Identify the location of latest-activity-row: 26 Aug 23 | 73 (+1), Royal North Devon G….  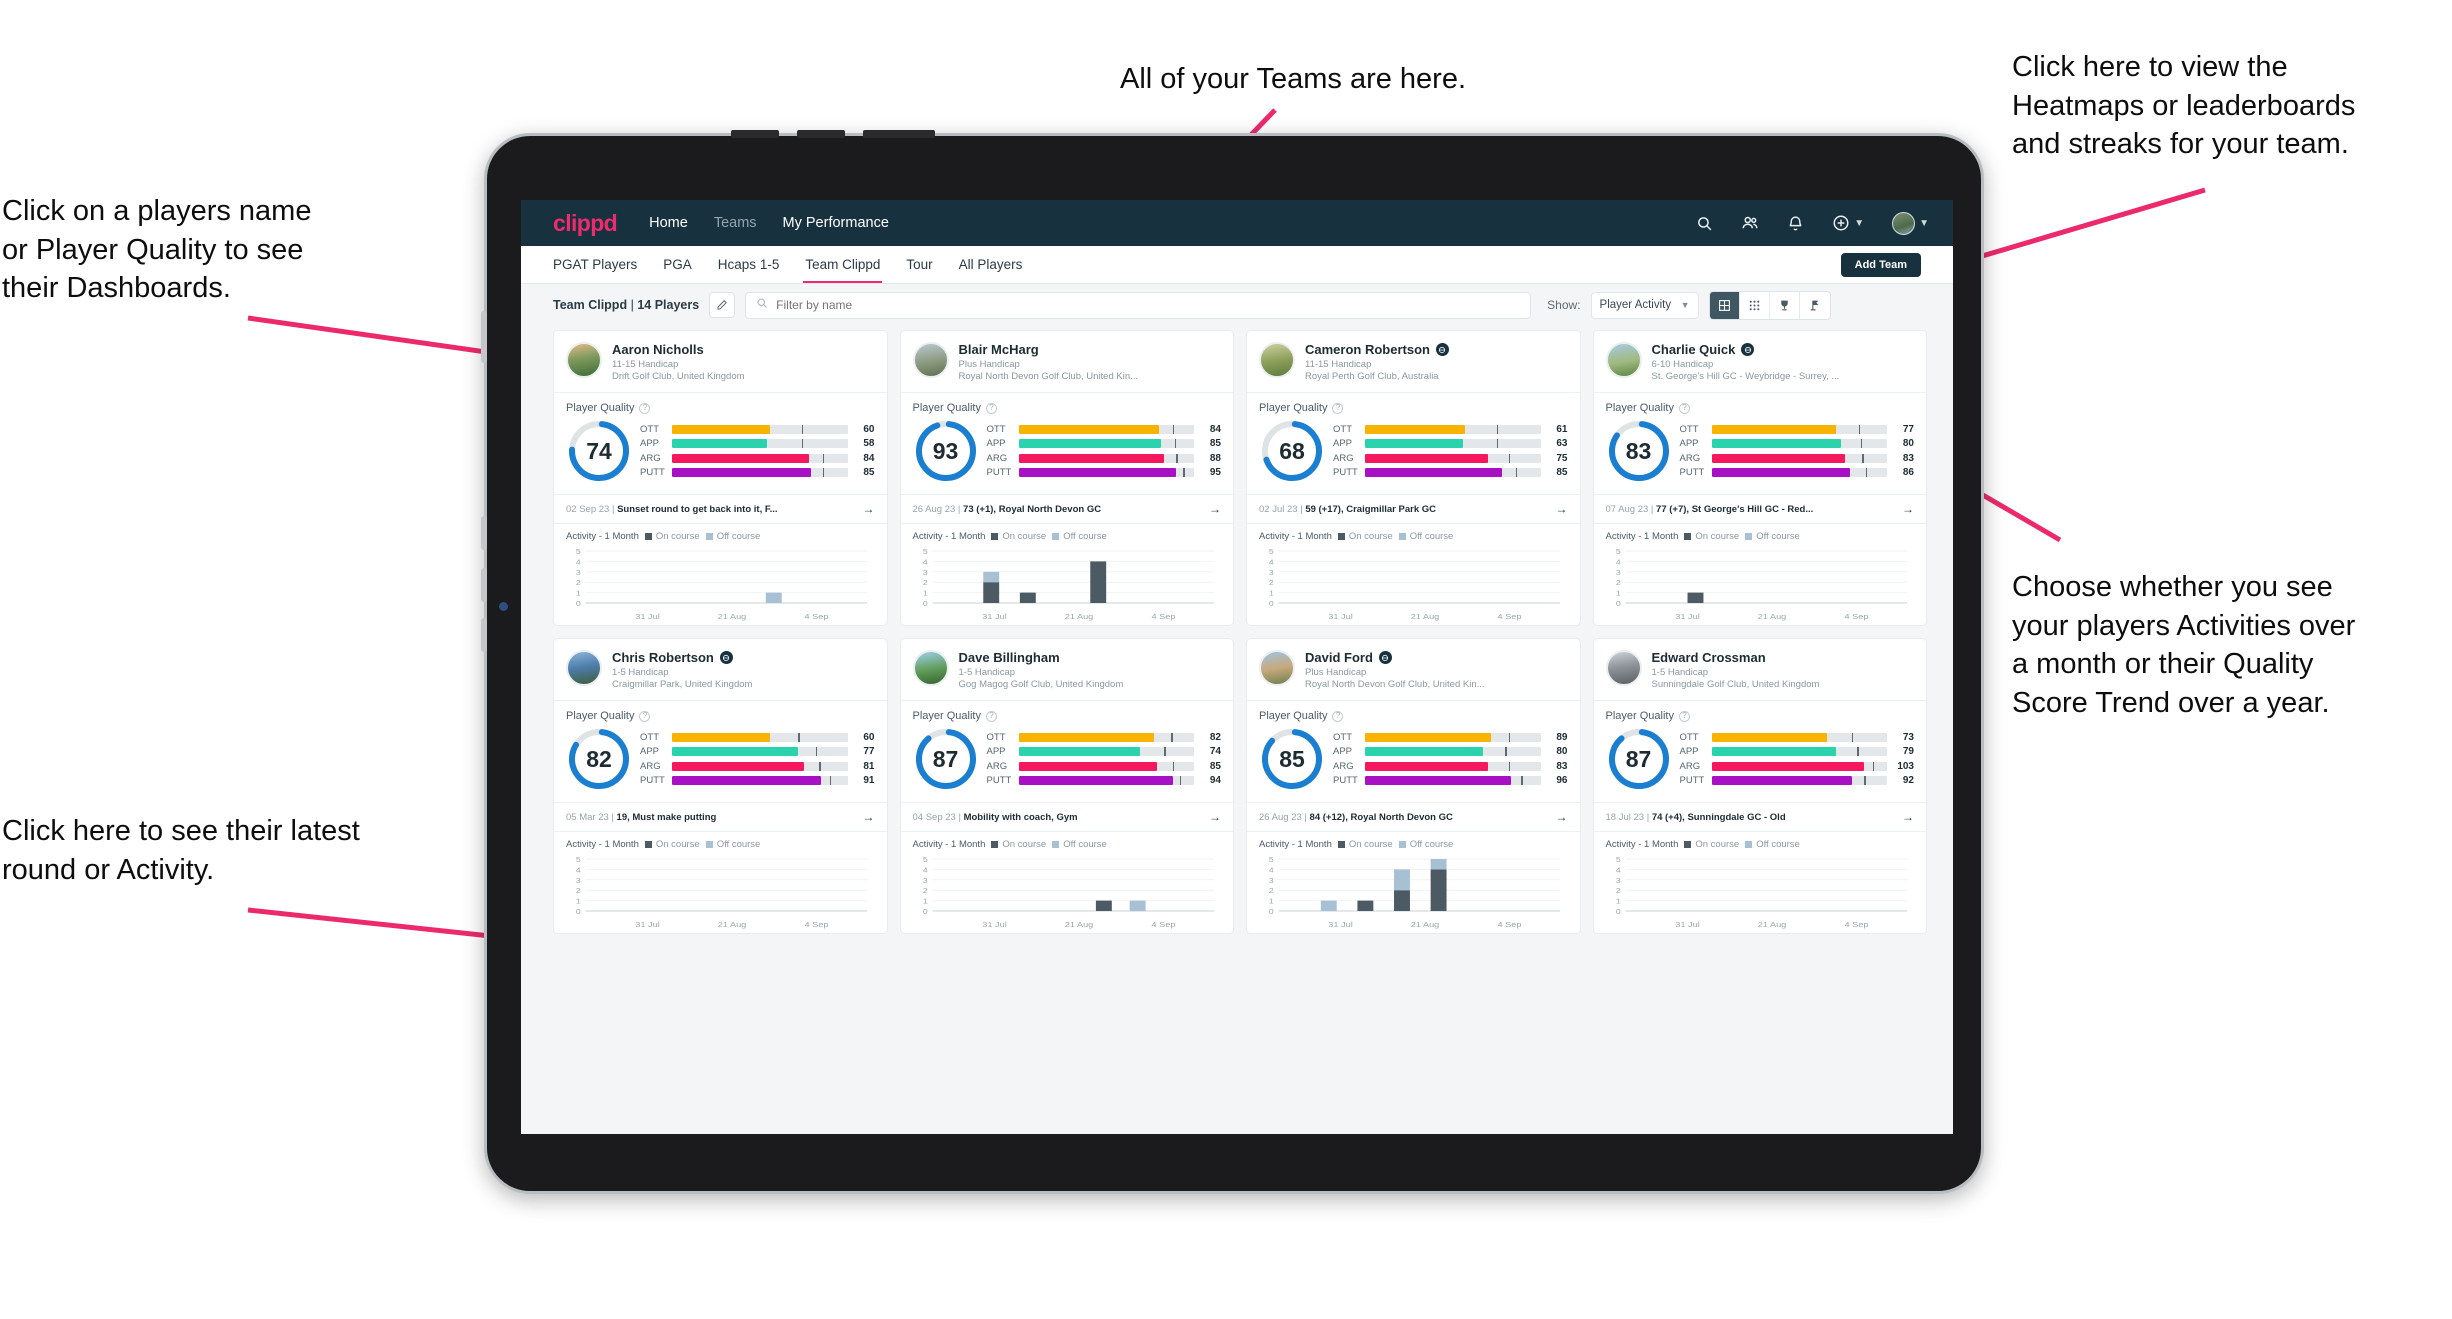
(1066, 508).